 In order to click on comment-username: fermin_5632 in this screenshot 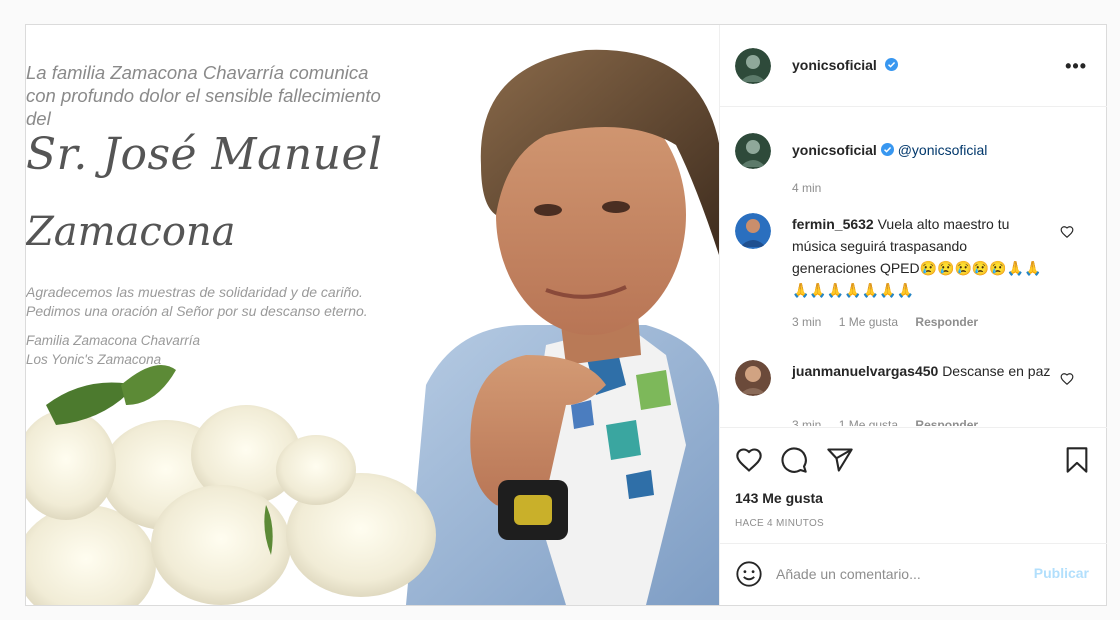, I will do `click(833, 224)`.